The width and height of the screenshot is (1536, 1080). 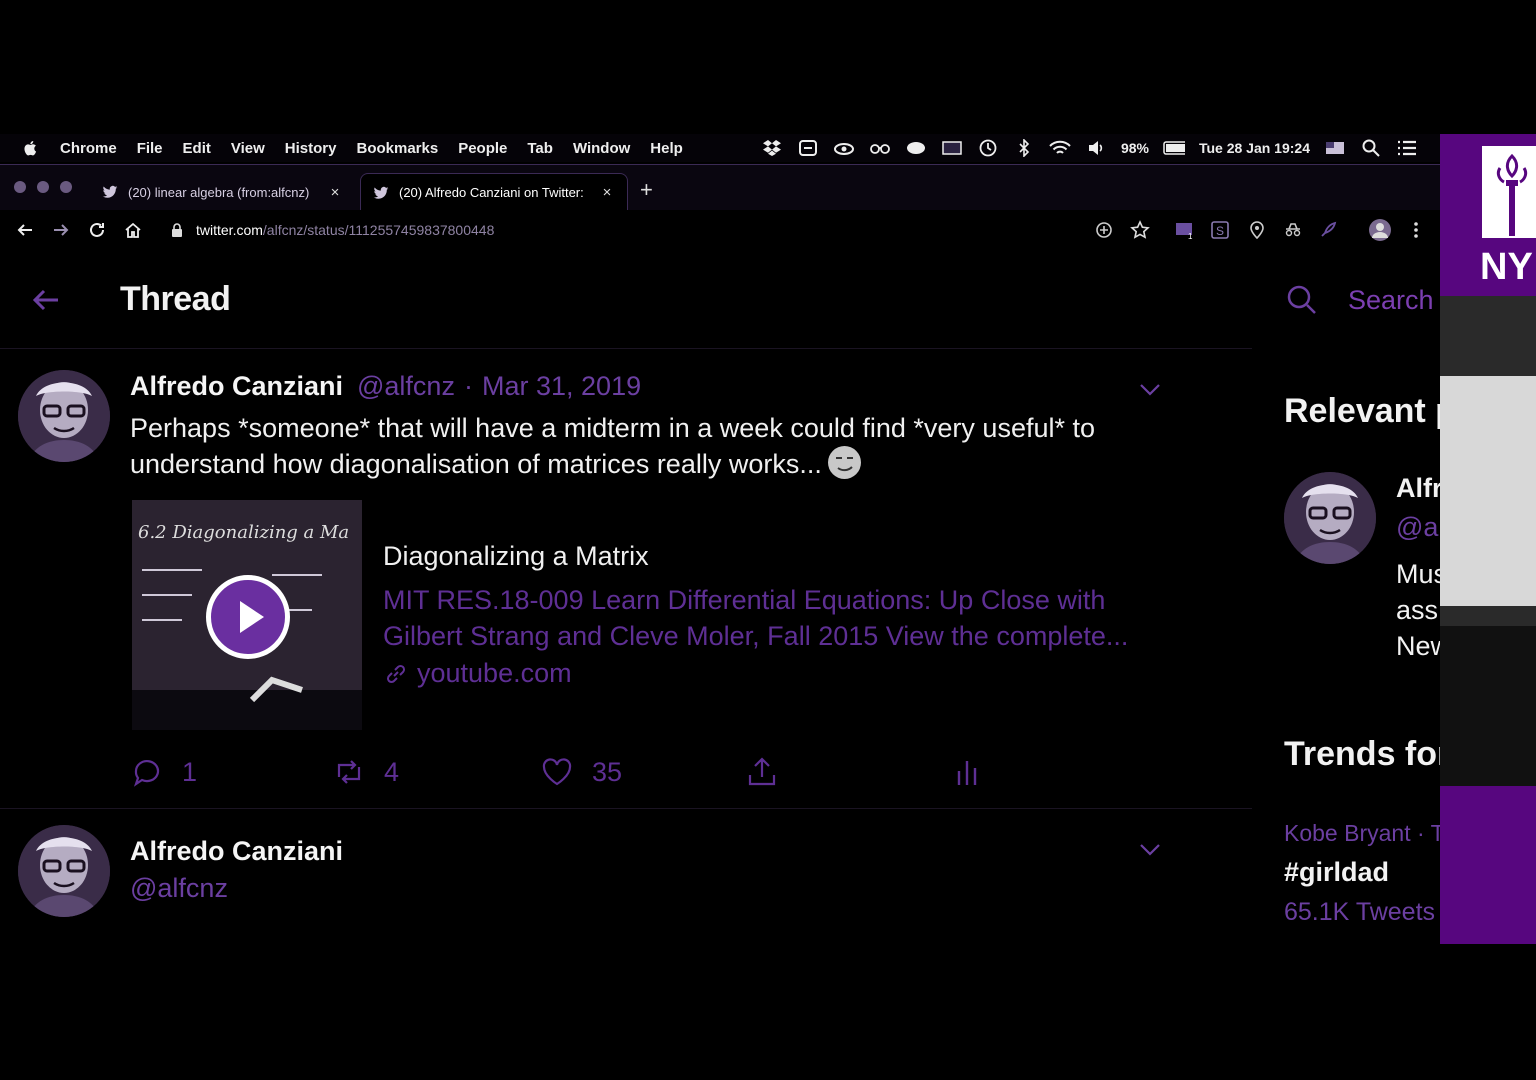 I want to click on menu-app-chrome: Chrome, so click(x=88, y=148).